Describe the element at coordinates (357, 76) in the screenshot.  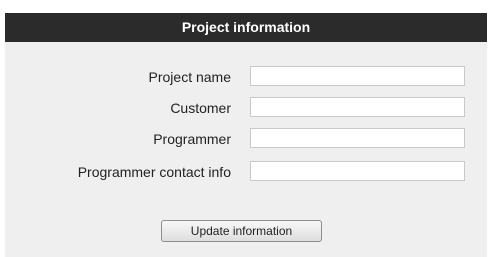
I see `project-name-input` at that location.